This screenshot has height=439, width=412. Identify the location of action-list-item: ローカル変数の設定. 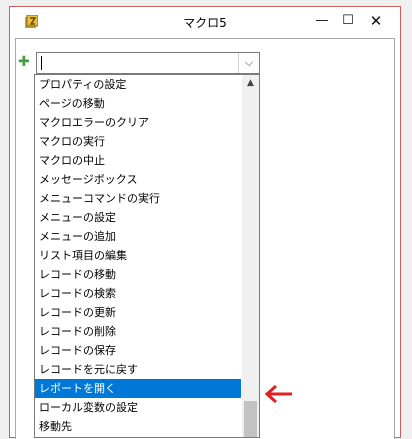
(138, 407).